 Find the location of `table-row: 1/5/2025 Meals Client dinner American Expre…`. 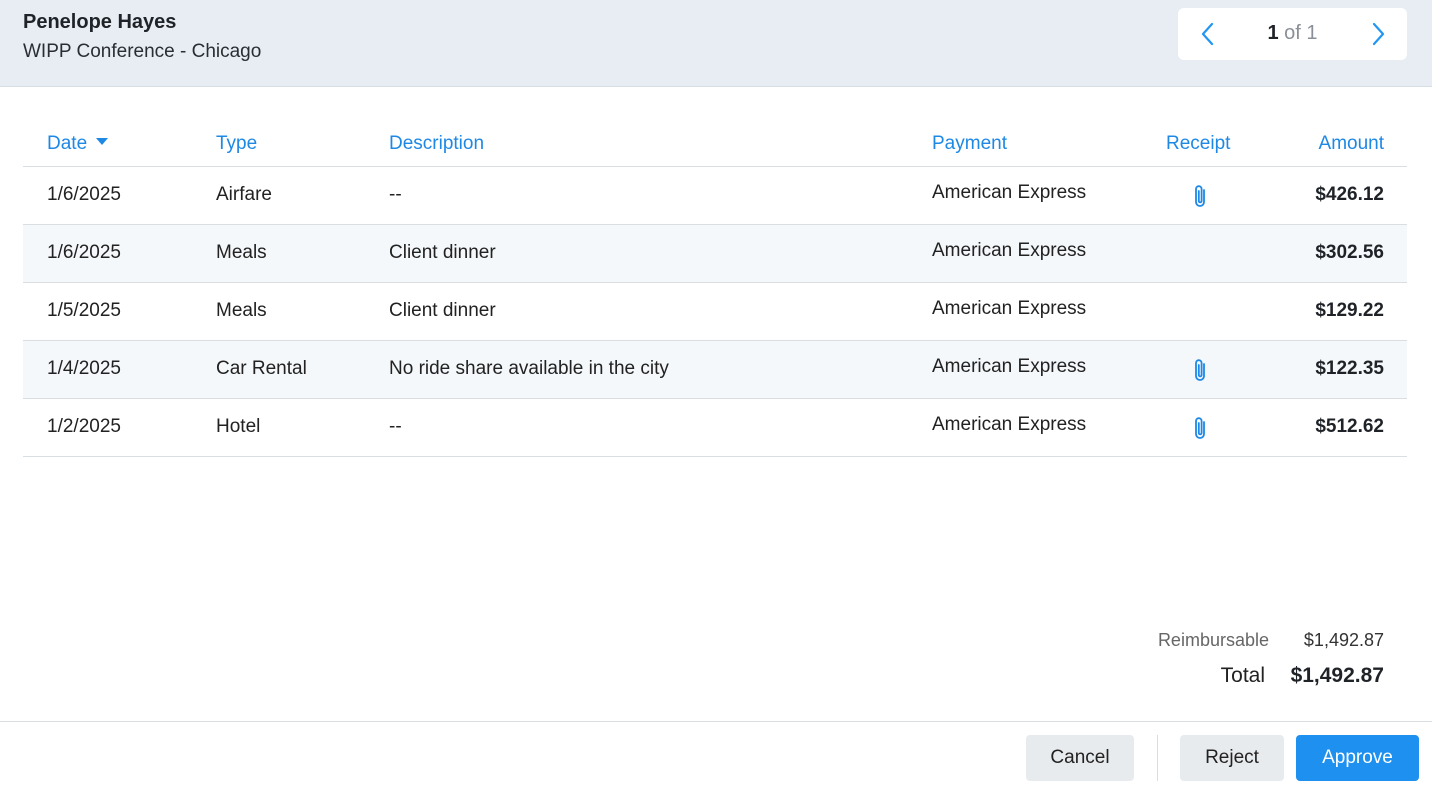

table-row: 1/5/2025 Meals Client dinner American Expre… is located at coordinates (715, 312).